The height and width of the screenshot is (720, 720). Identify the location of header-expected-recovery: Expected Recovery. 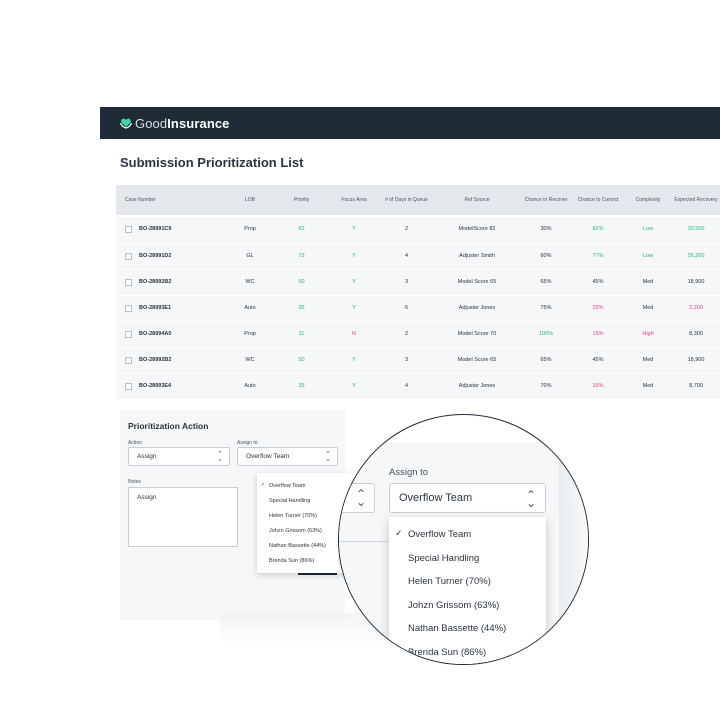
(696, 200).